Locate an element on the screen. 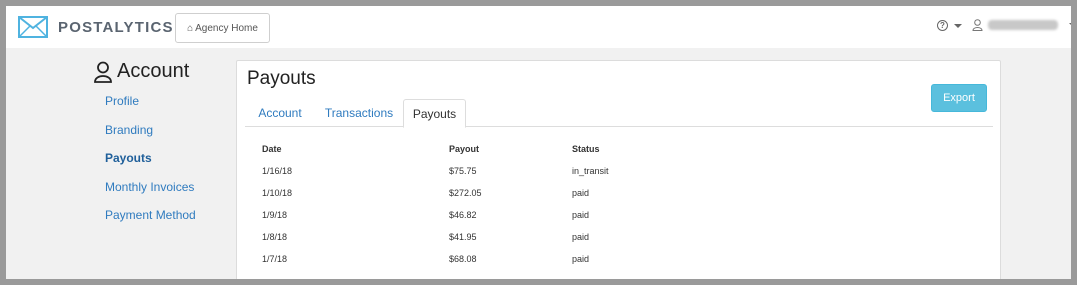  username-blurred is located at coordinates (1023, 25).